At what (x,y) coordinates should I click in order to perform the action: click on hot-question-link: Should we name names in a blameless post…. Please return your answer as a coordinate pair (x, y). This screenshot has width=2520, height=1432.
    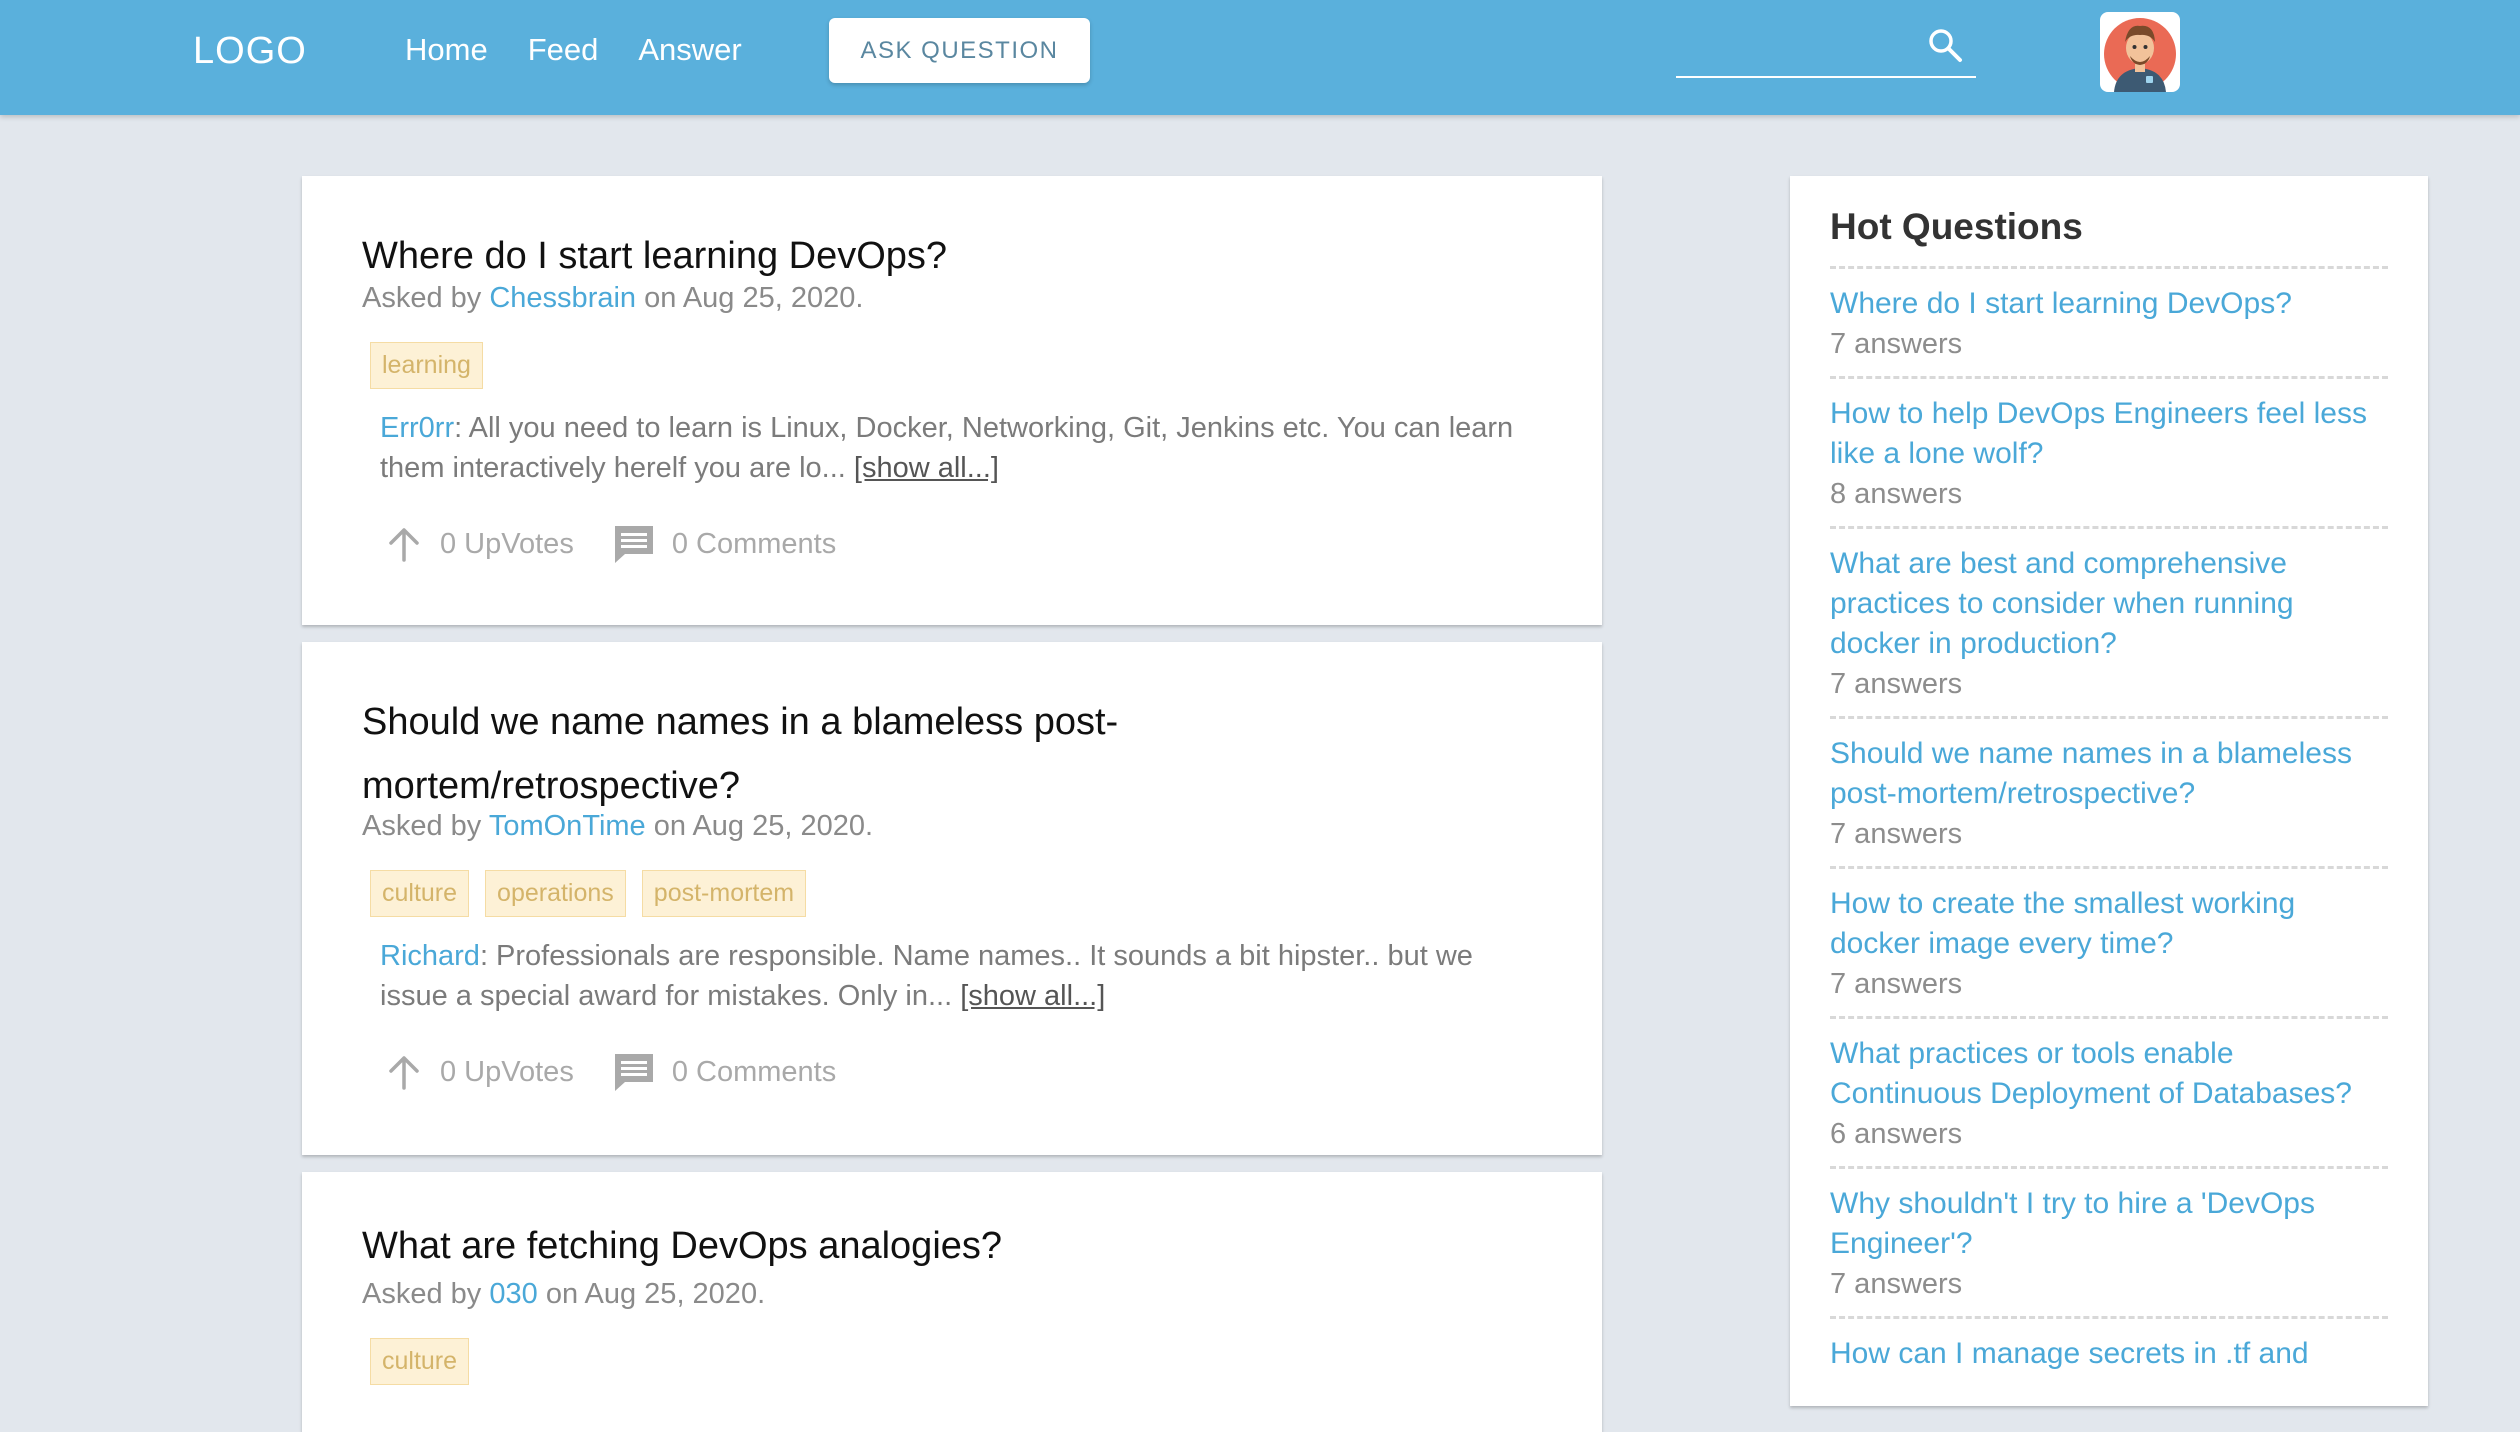
    Looking at the image, I should click on (2109, 774).